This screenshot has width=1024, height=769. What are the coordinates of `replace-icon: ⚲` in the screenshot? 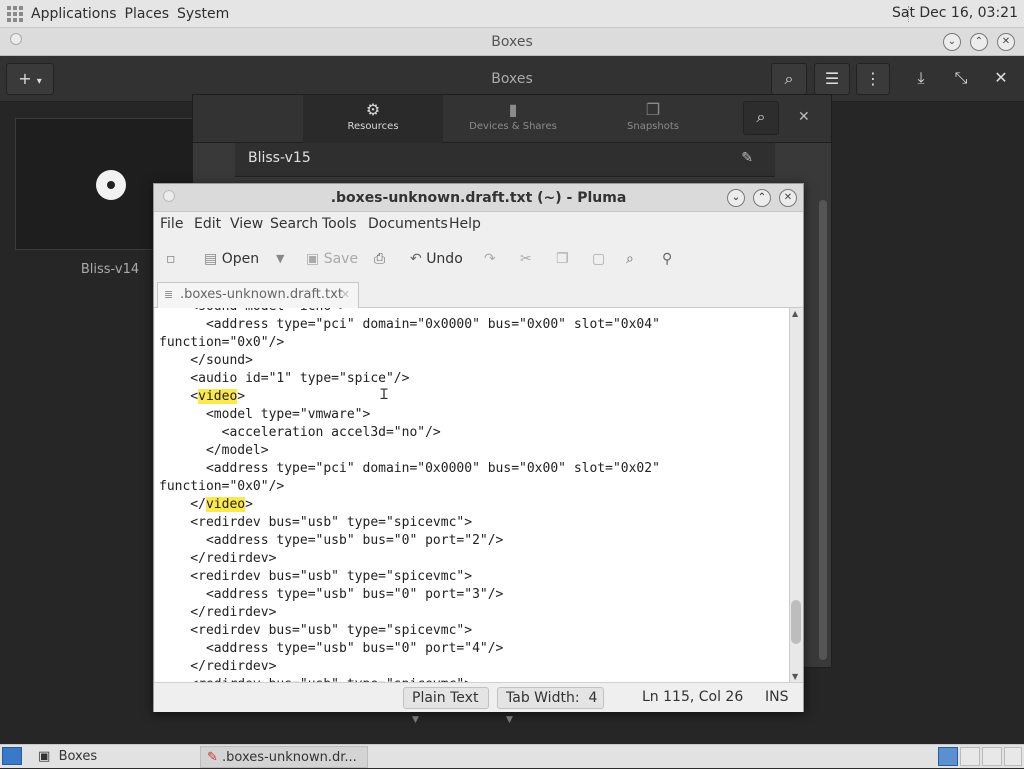 It's located at (667, 259).